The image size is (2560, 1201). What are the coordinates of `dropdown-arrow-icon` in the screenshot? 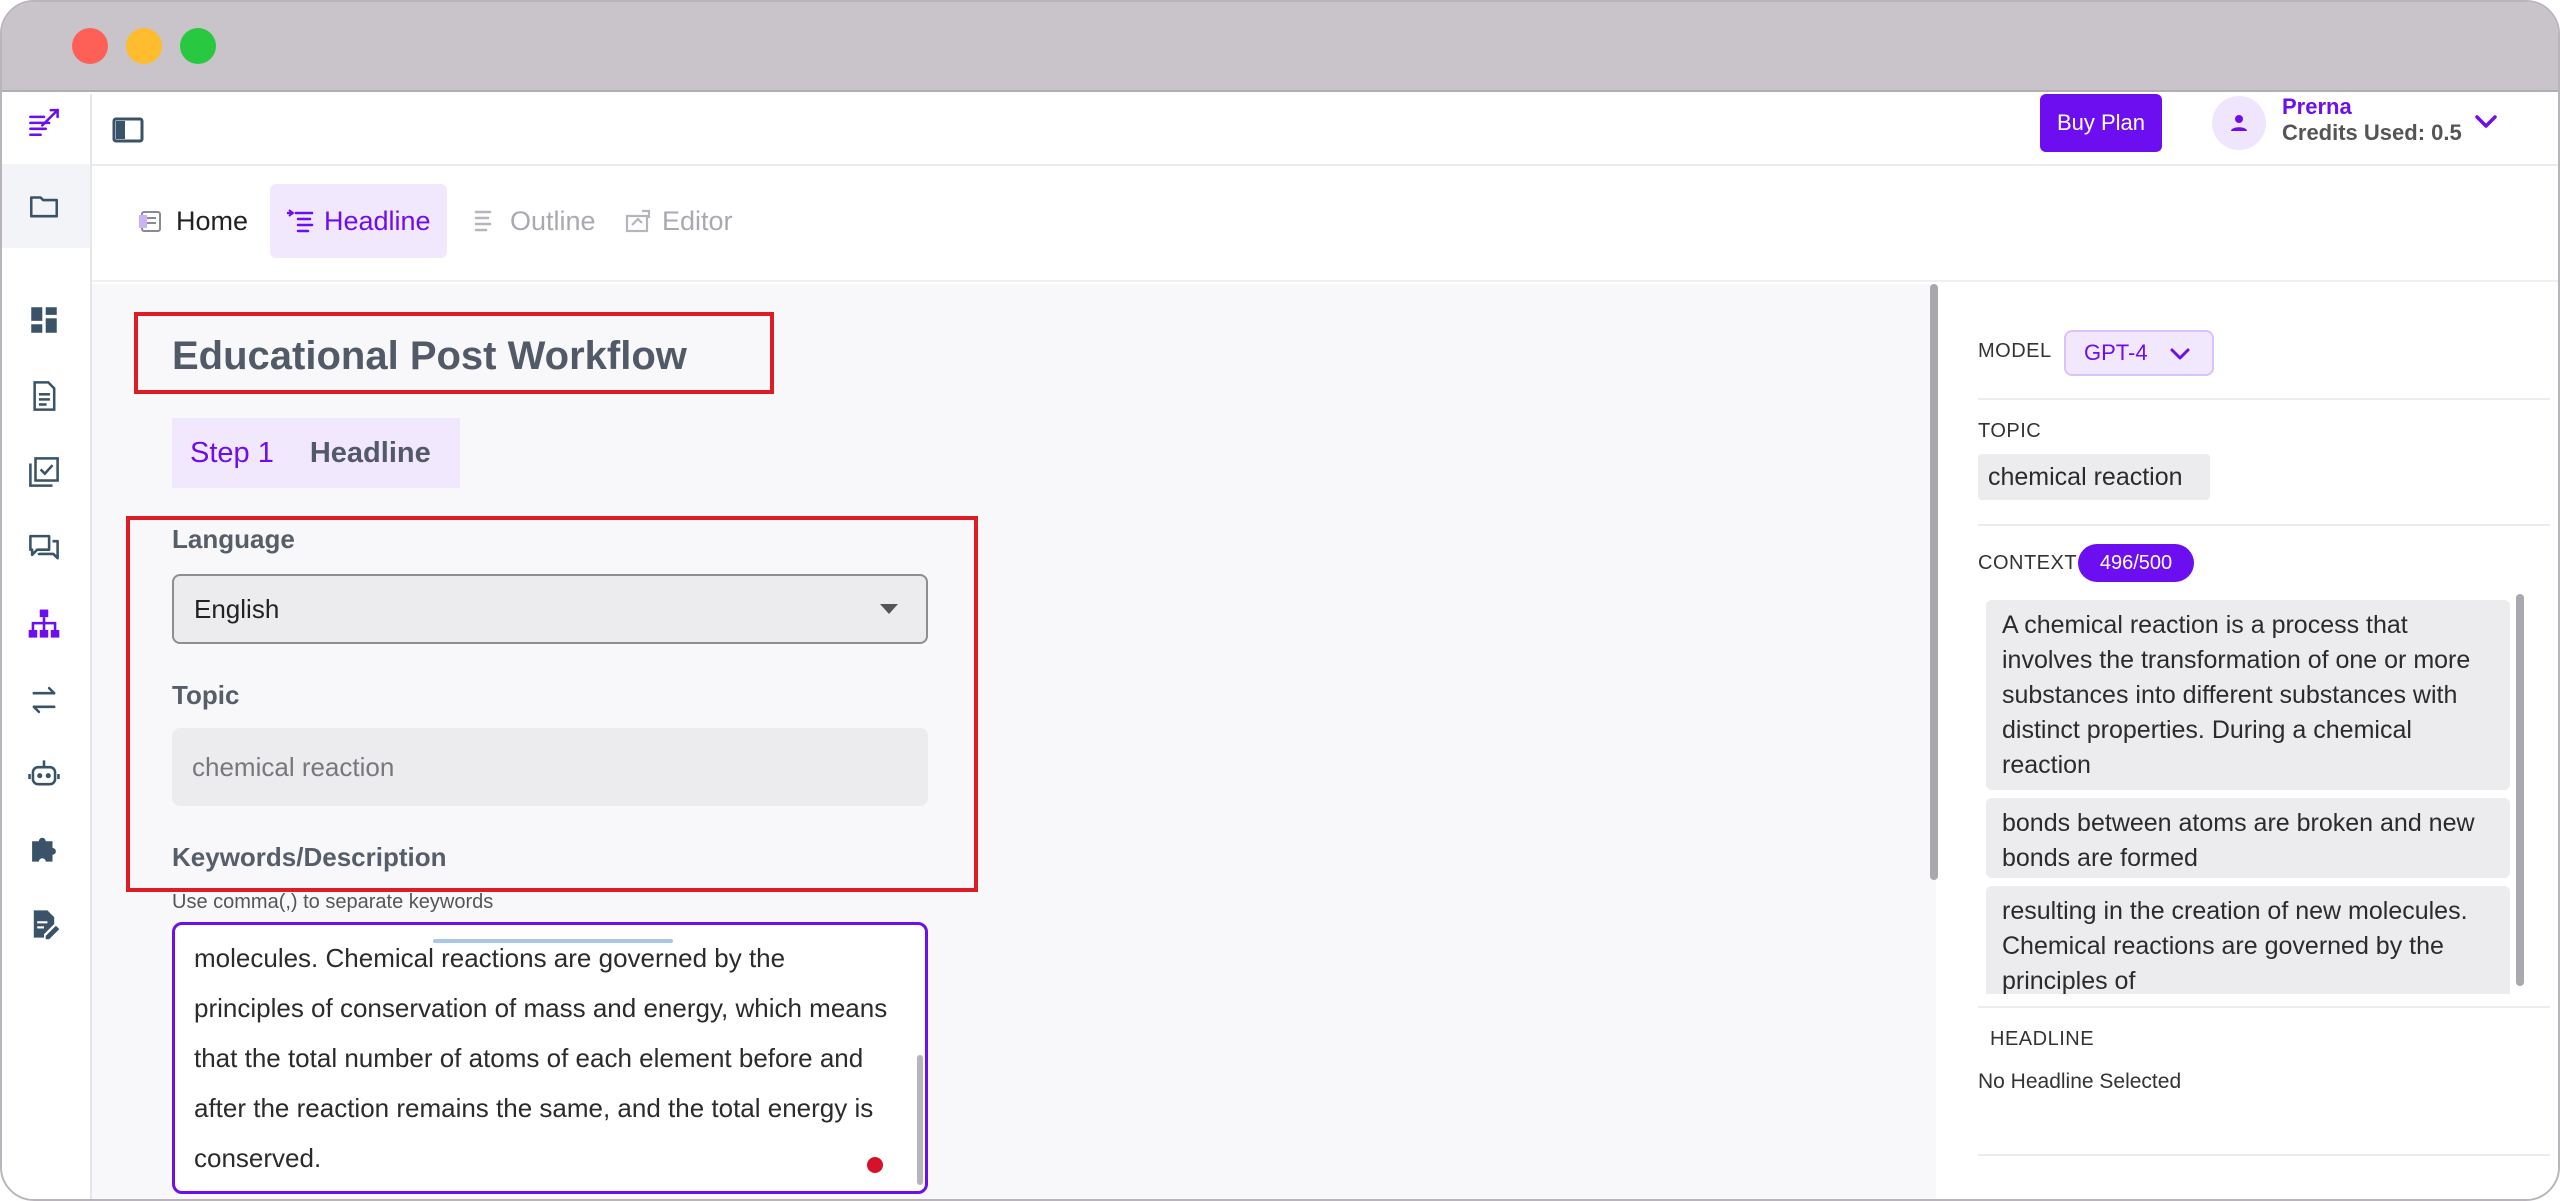 It's located at (889, 609).